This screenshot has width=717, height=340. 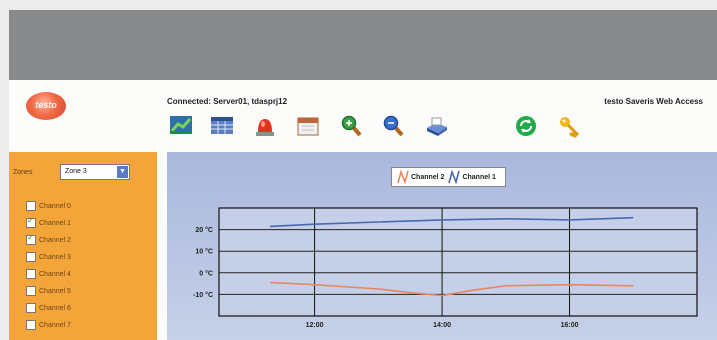 I want to click on channel-label: Channel 1, so click(x=55, y=223).